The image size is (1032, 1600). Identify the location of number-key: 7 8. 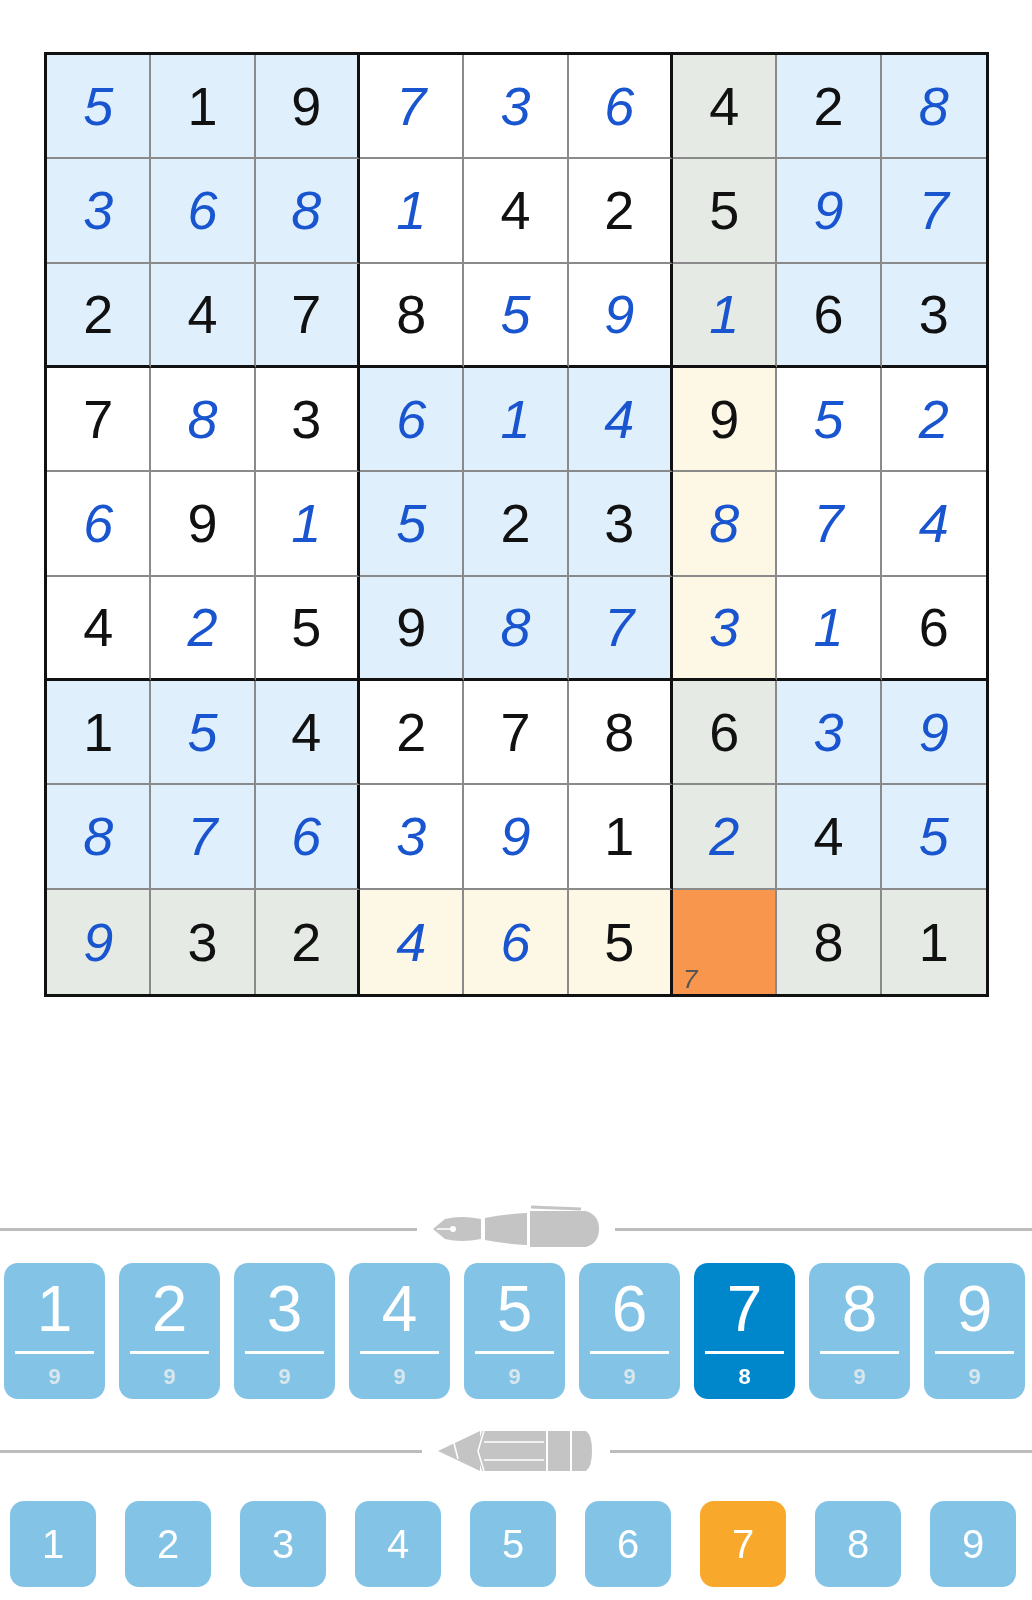
(744, 1331).